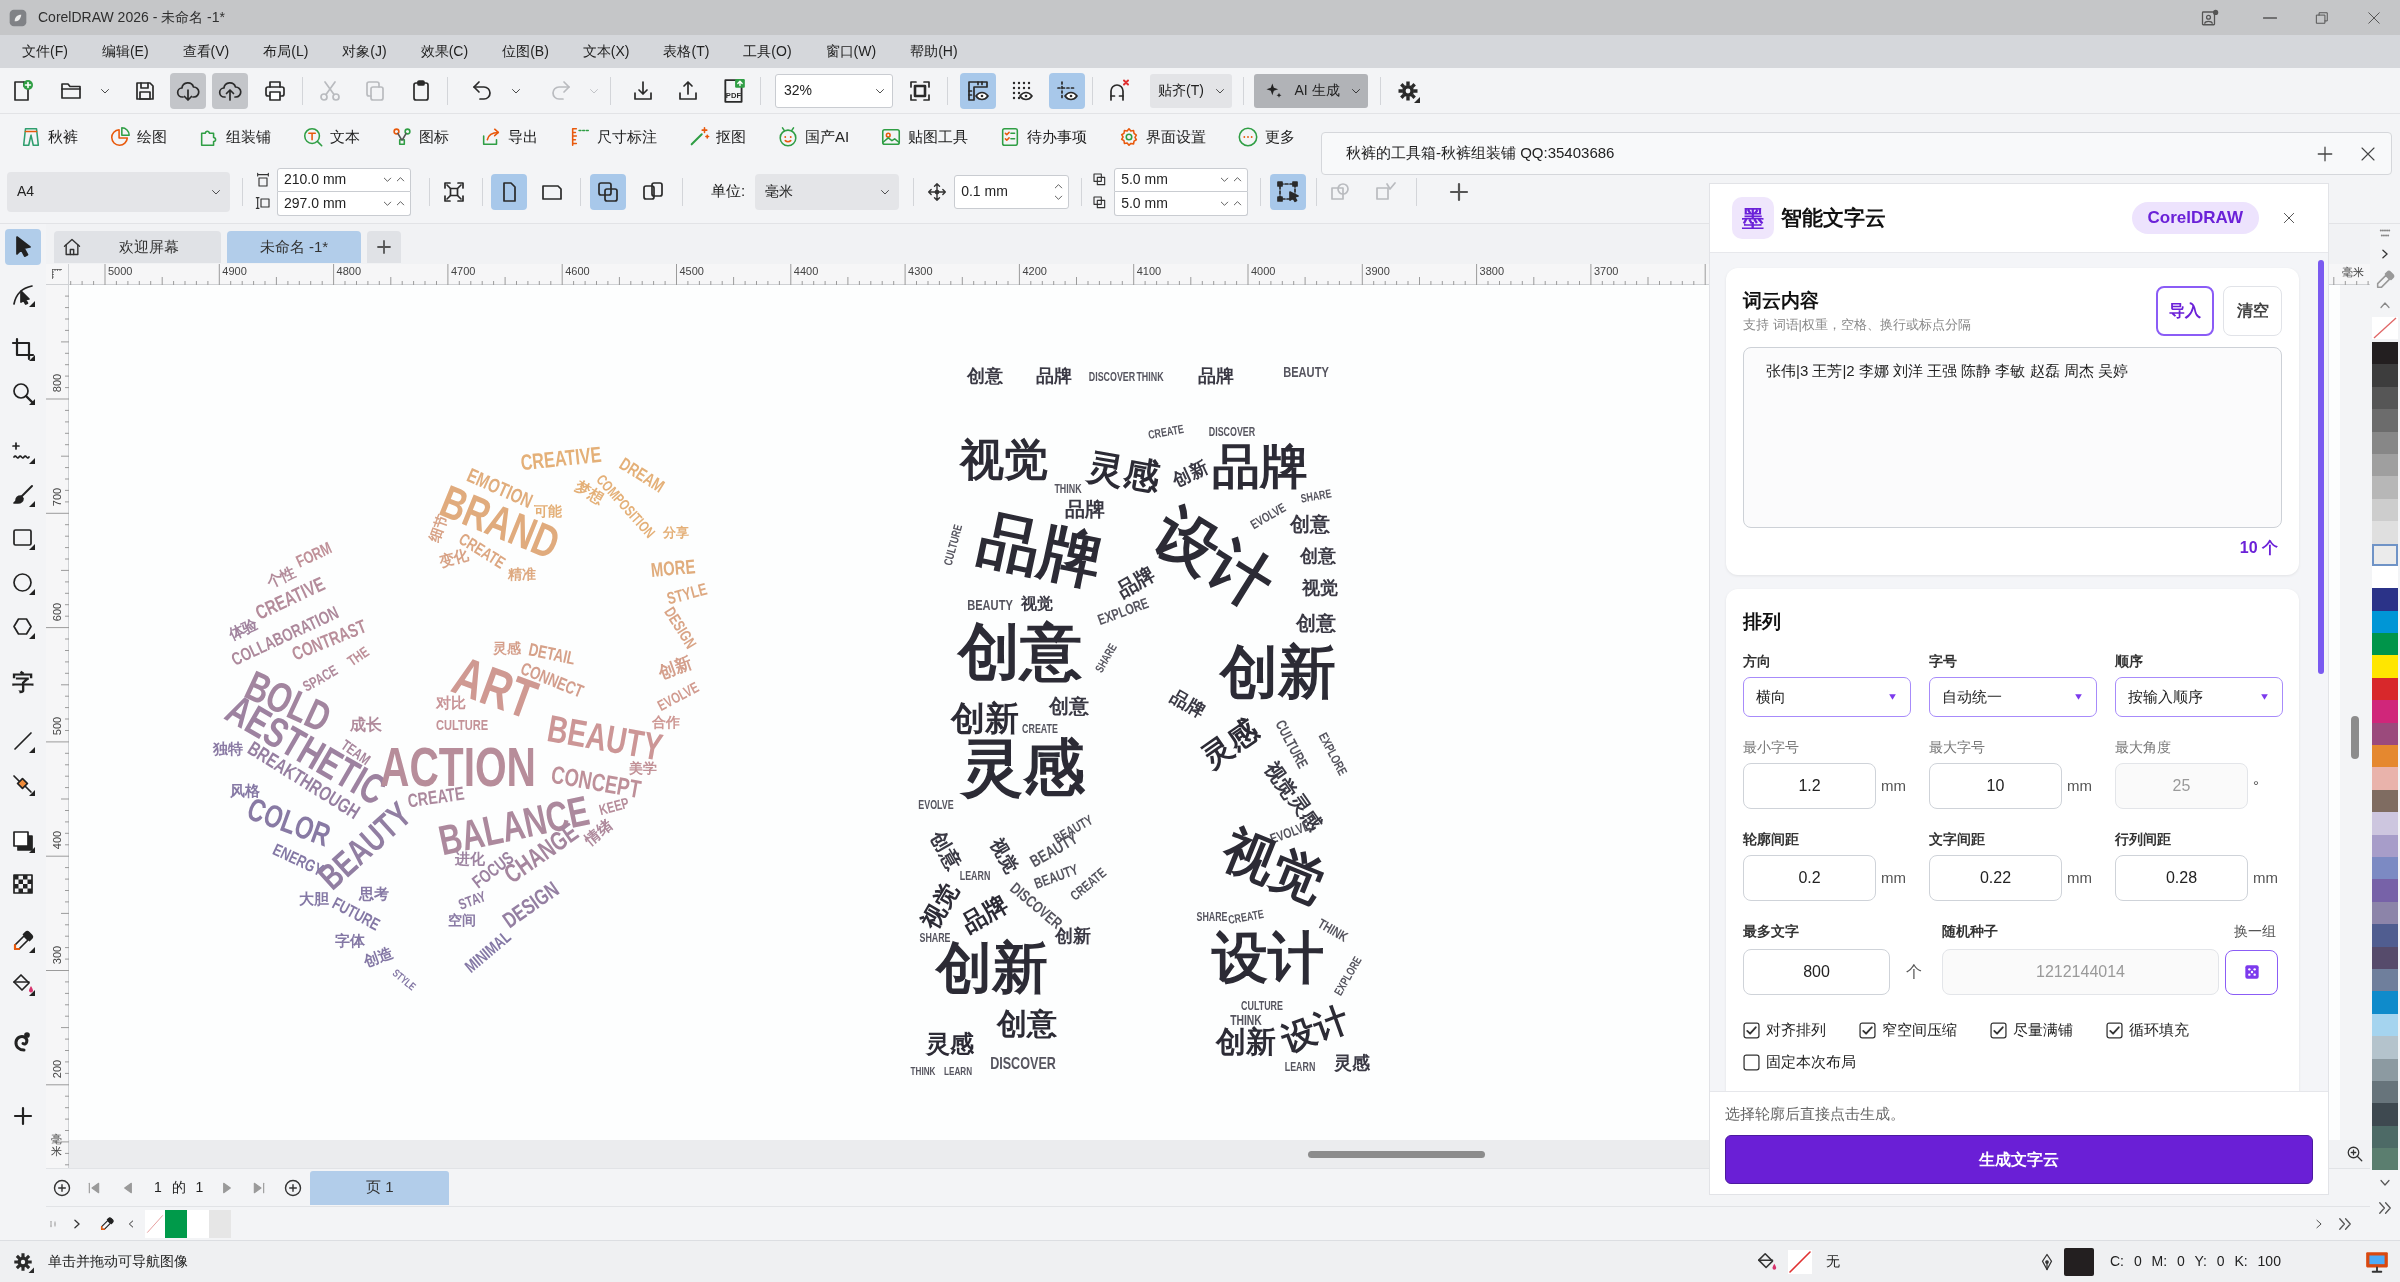  Describe the element at coordinates (444, 51) in the screenshot. I see `menu-item: 效果(C)` at that location.